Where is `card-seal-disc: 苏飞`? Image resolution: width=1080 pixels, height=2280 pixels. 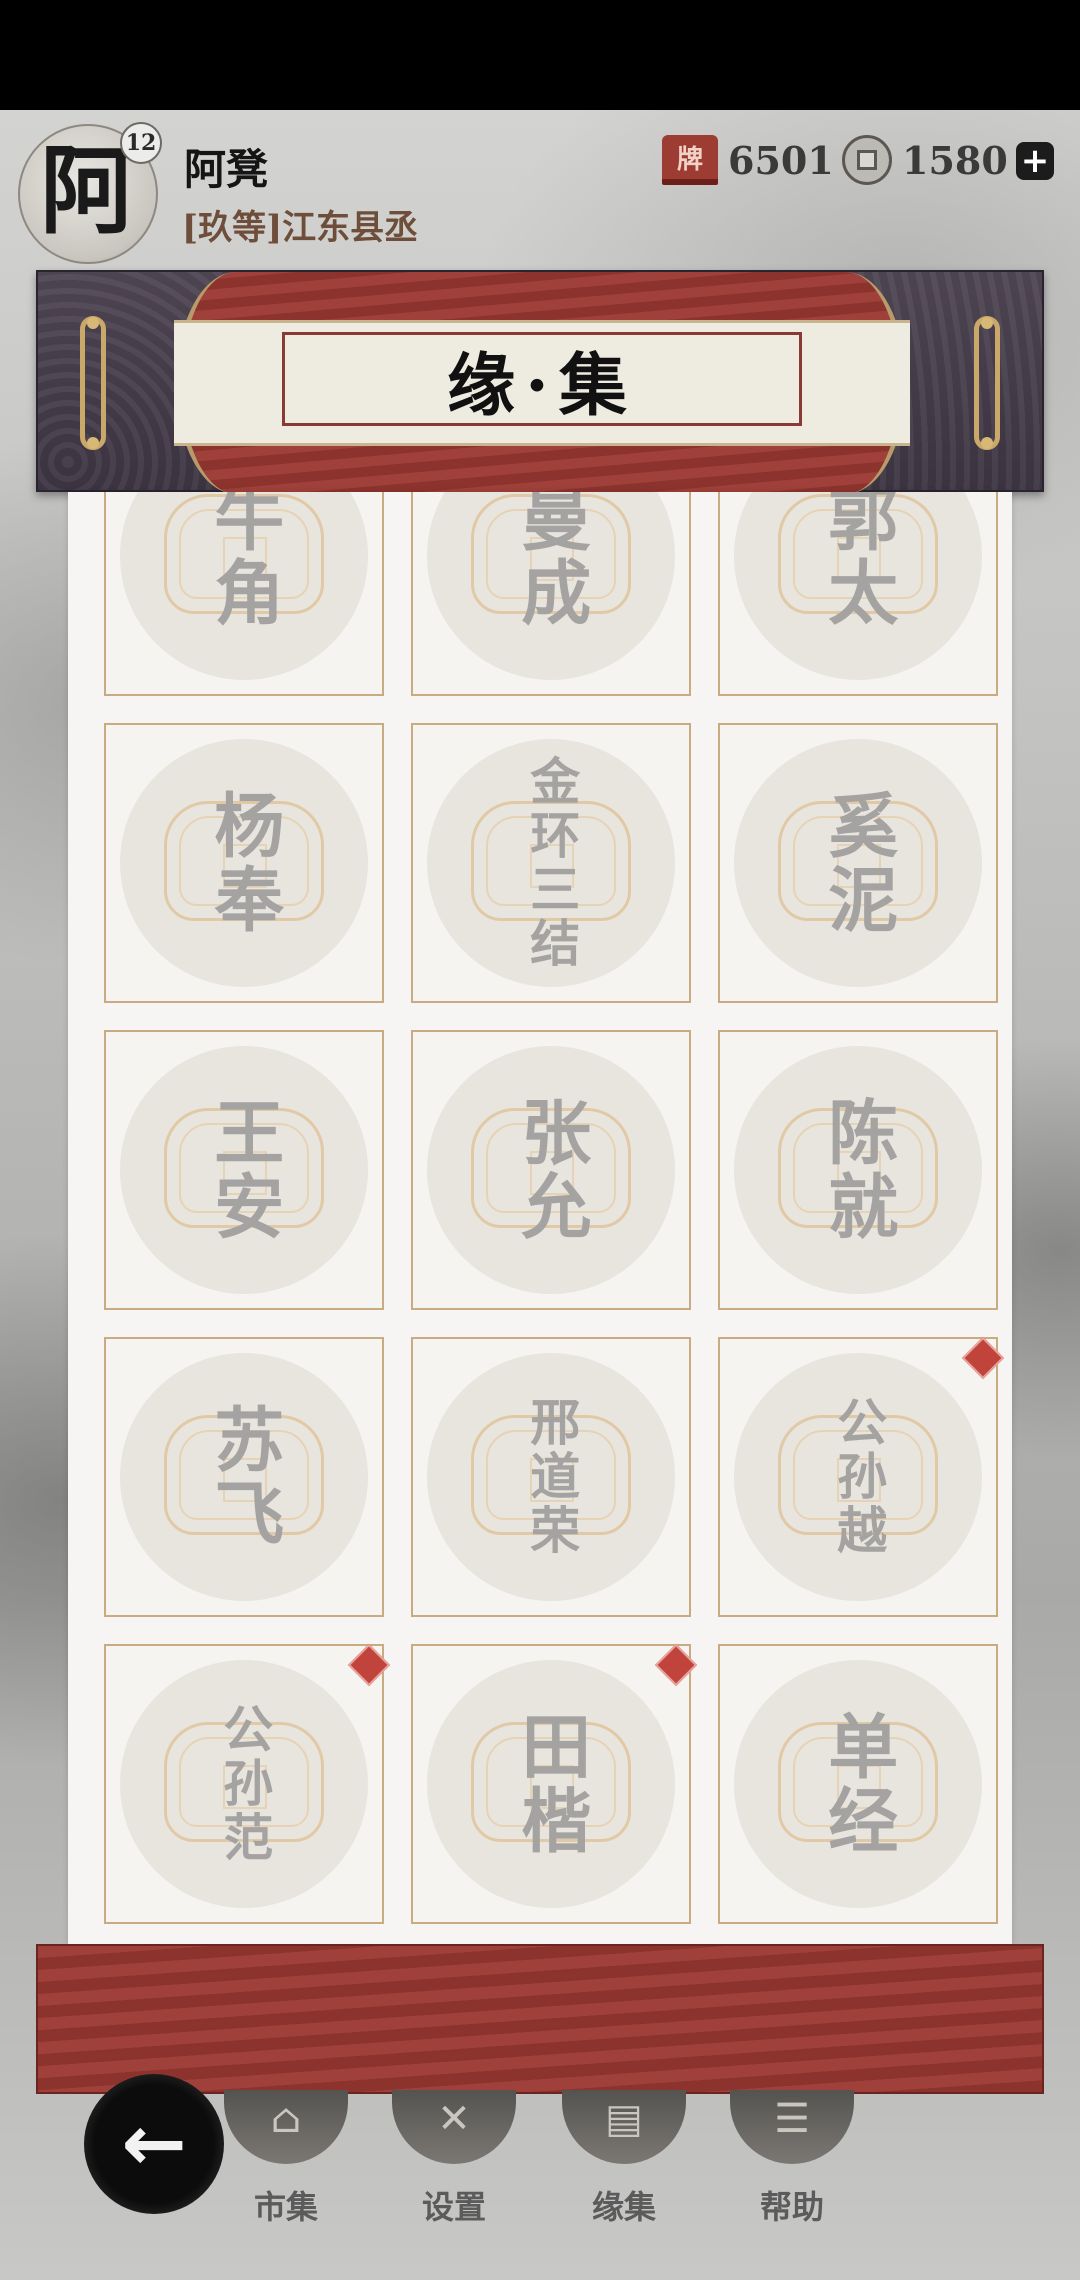
card-seal-disc: 苏飞 is located at coordinates (244, 1477).